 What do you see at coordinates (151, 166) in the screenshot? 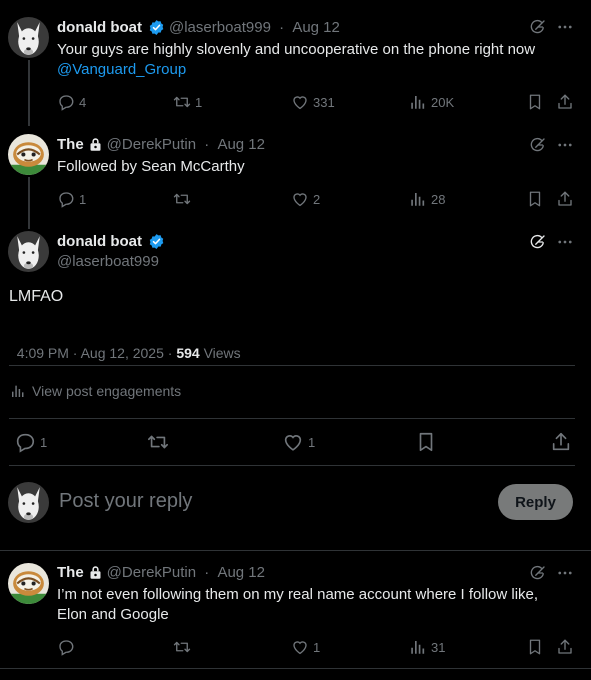
I see `post-text: Followed by Sean McCarthy` at bounding box center [151, 166].